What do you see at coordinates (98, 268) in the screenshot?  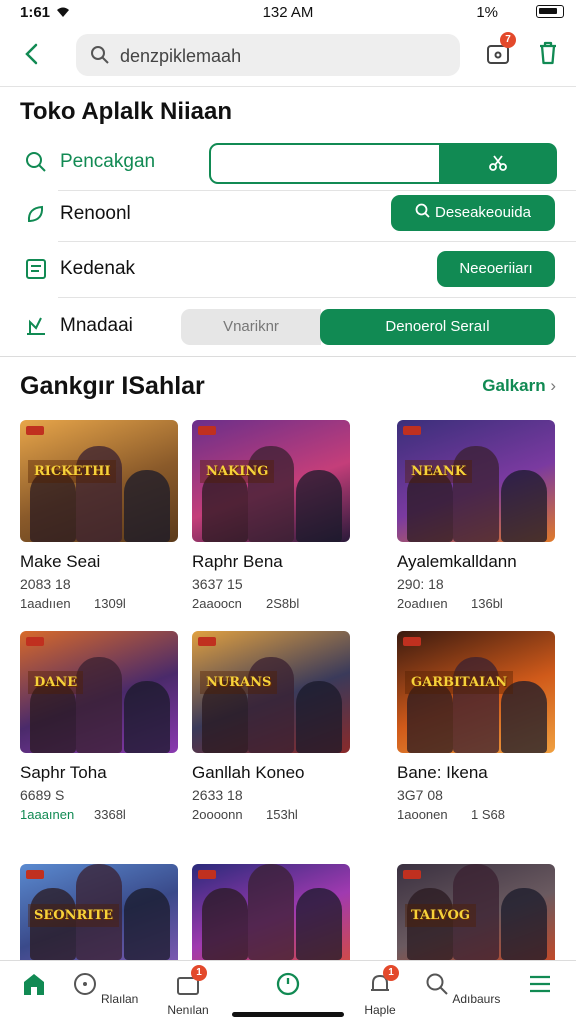 I see `store-row-label: Kedenak` at bounding box center [98, 268].